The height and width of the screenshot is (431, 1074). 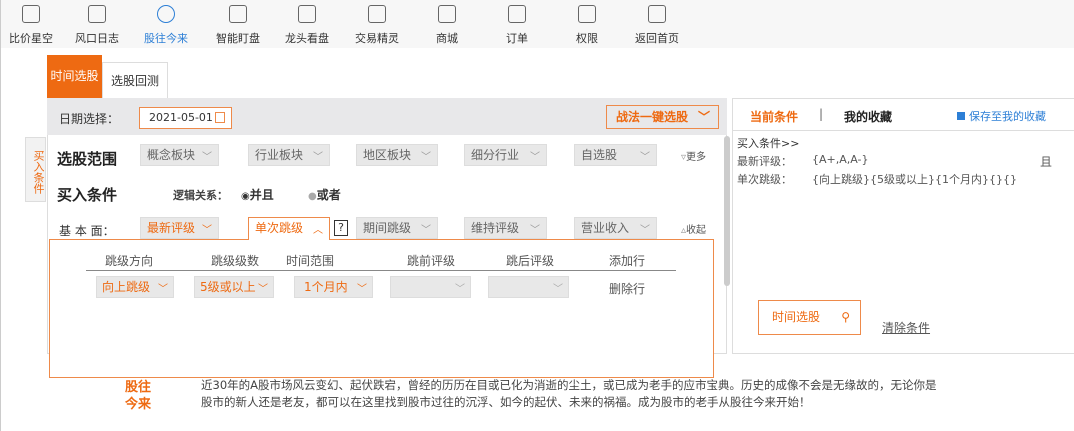 I want to click on nav-home: 返回首页, so click(x=657, y=24).